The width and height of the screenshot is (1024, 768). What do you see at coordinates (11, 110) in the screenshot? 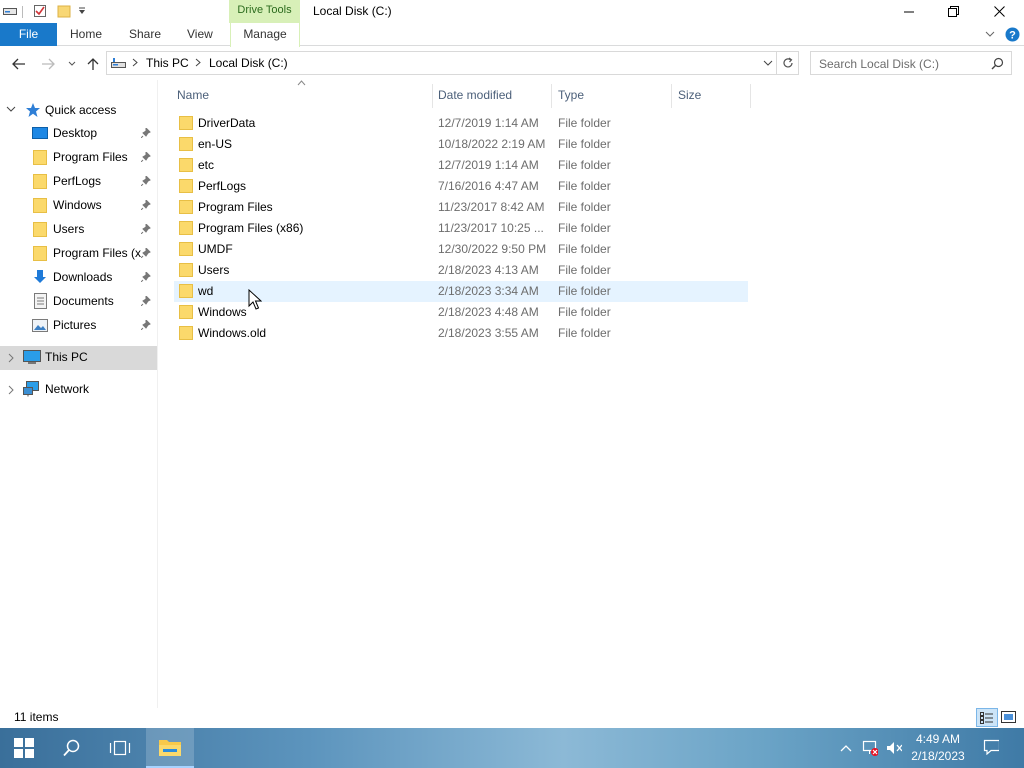
I see `collapse-chevron-icon` at bounding box center [11, 110].